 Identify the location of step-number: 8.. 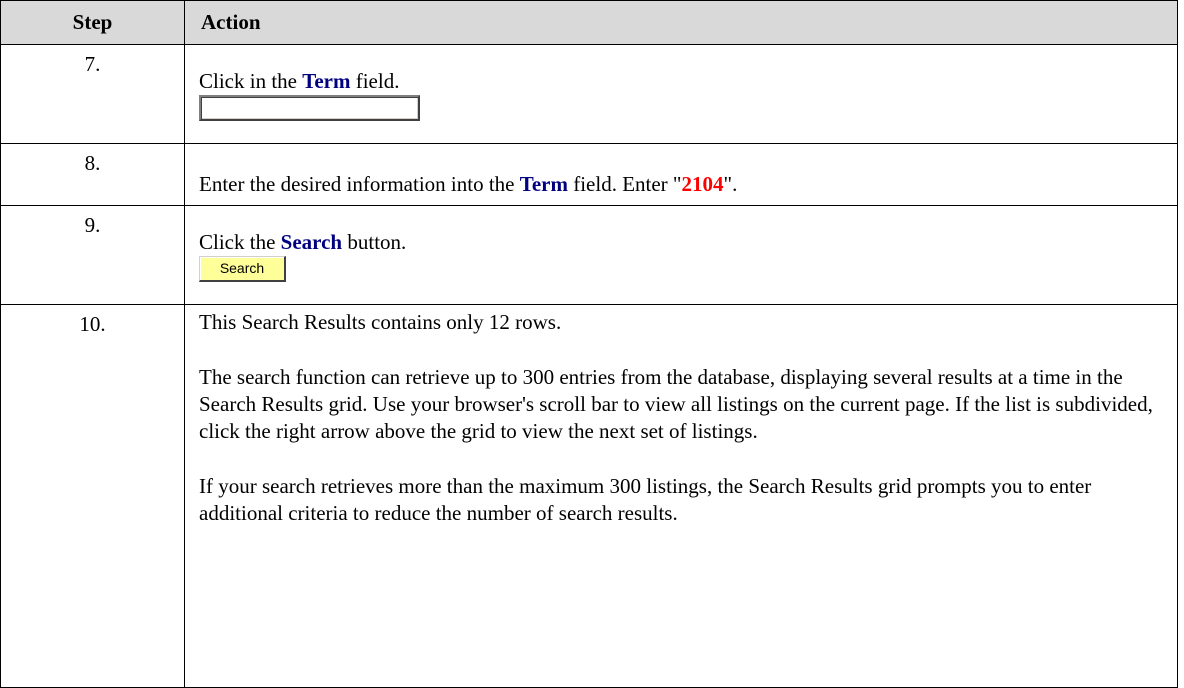
(92, 163).